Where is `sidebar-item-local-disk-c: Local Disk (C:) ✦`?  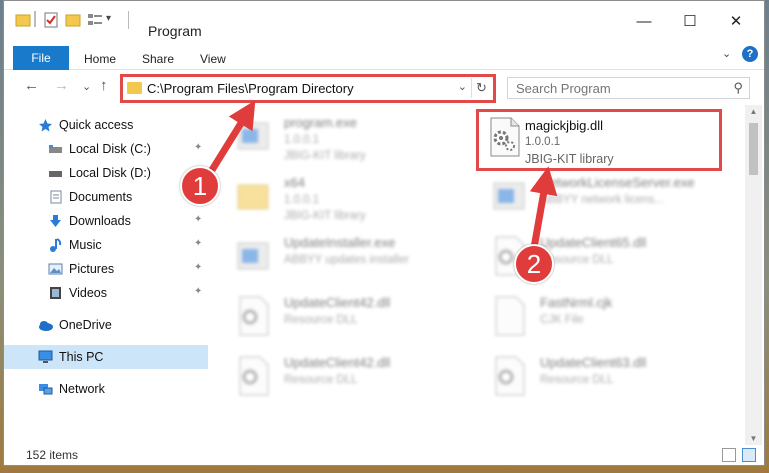 sidebar-item-local-disk-c: Local Disk (C:) ✦ is located at coordinates (106, 149).